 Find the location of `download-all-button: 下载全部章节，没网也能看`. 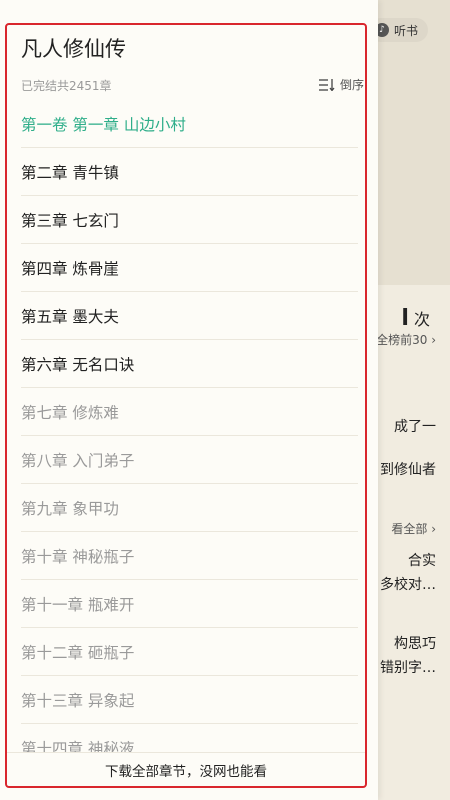

download-all-button: 下载全部章节，没网也能看 is located at coordinates (186, 769).